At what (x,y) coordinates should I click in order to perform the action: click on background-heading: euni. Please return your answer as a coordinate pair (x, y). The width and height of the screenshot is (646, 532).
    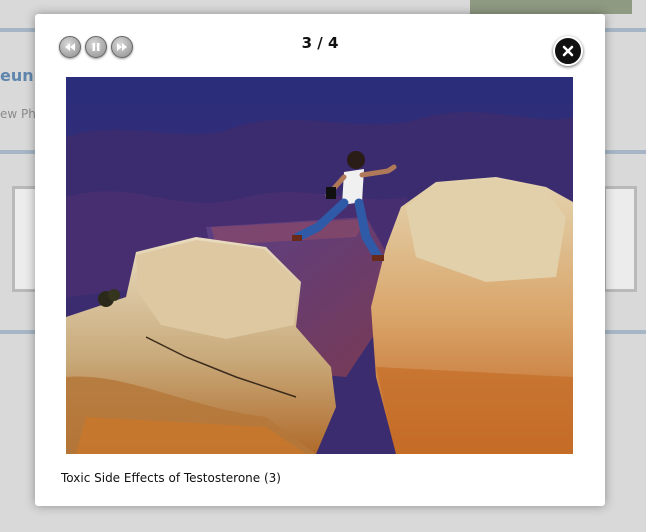
    Looking at the image, I should click on (20, 75).